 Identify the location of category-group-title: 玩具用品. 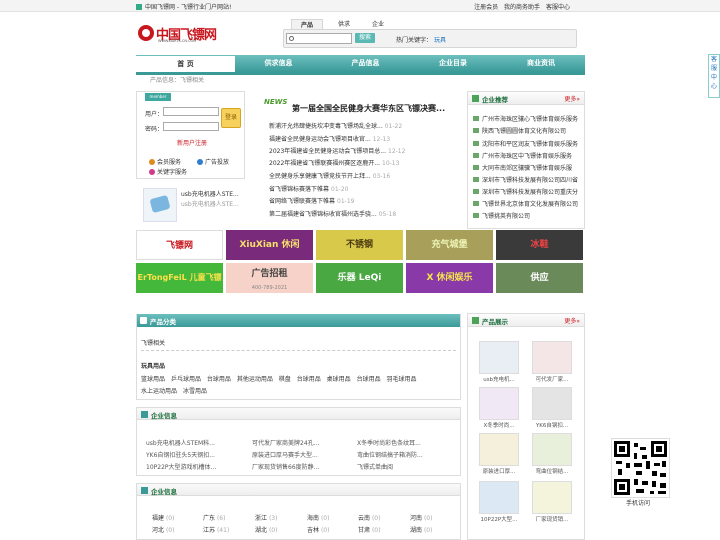
(153, 365).